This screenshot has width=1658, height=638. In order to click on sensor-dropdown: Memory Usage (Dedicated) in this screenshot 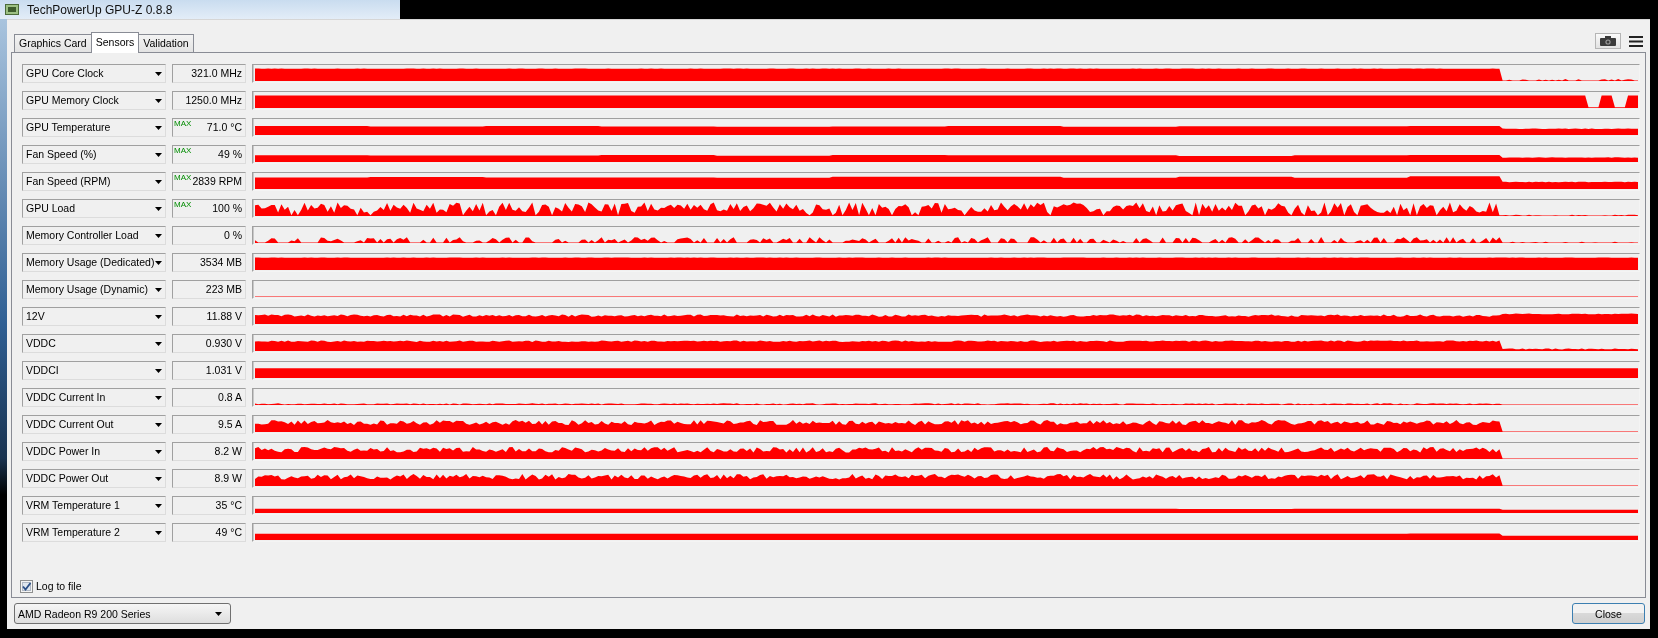, I will do `click(94, 262)`.